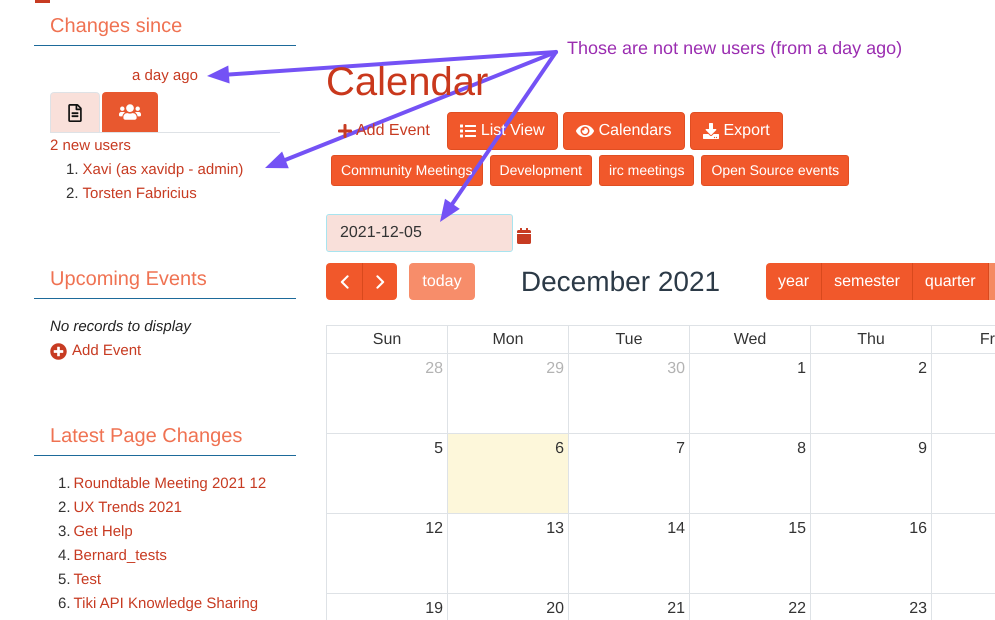 The image size is (995, 620). I want to click on day-cell: 8, so click(750, 474).